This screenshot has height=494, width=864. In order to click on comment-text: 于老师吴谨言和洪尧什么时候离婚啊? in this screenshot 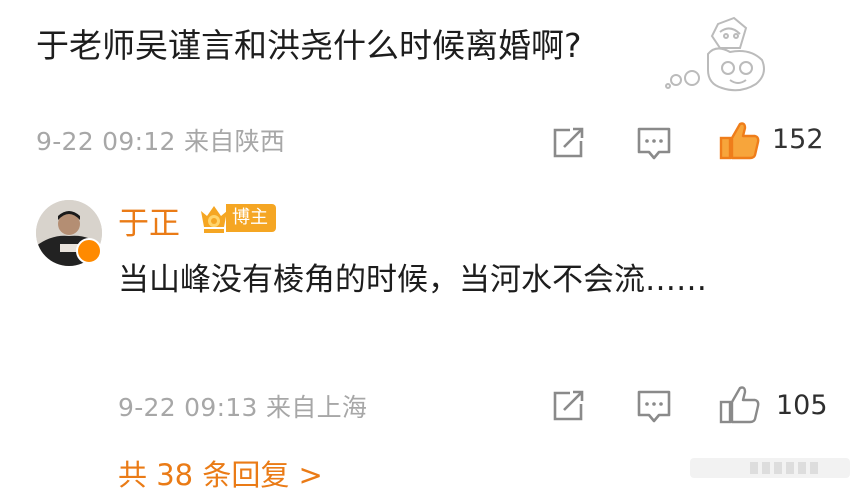, I will do `click(309, 45)`.